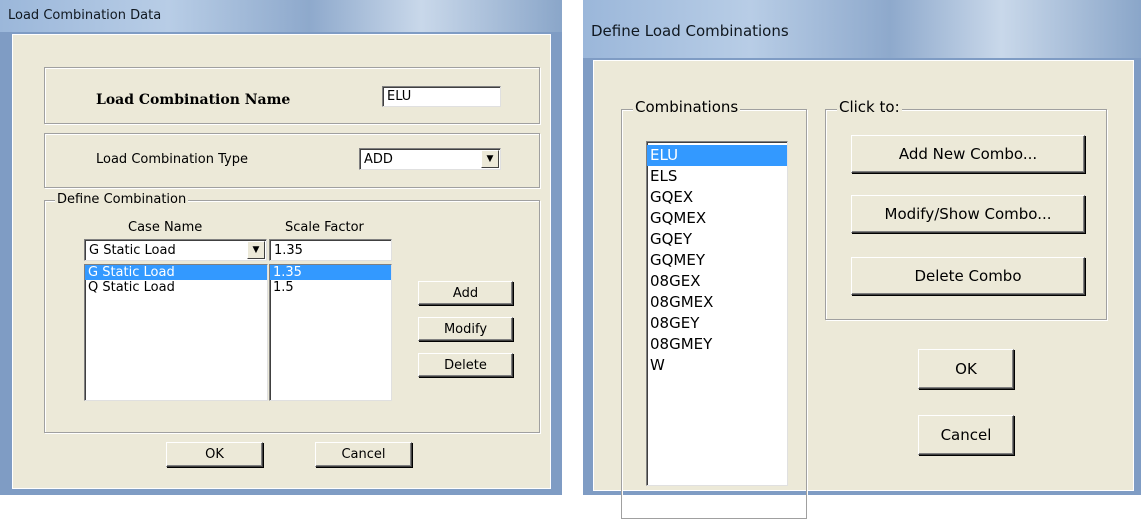 The height and width of the screenshot is (519, 1141). I want to click on add-button: Add, so click(465, 293).